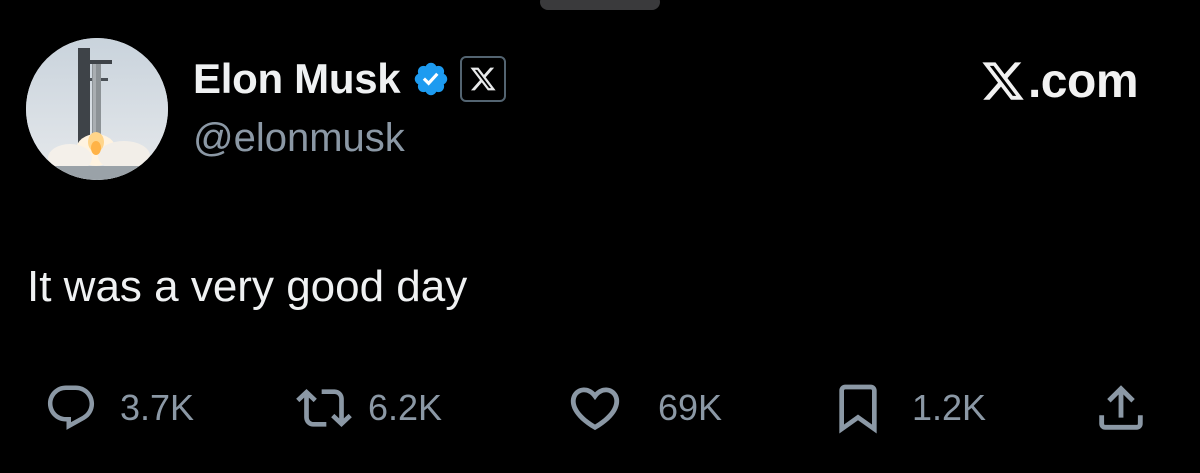 The width and height of the screenshot is (1200, 473). I want to click on bookmark-icon, so click(858, 409).